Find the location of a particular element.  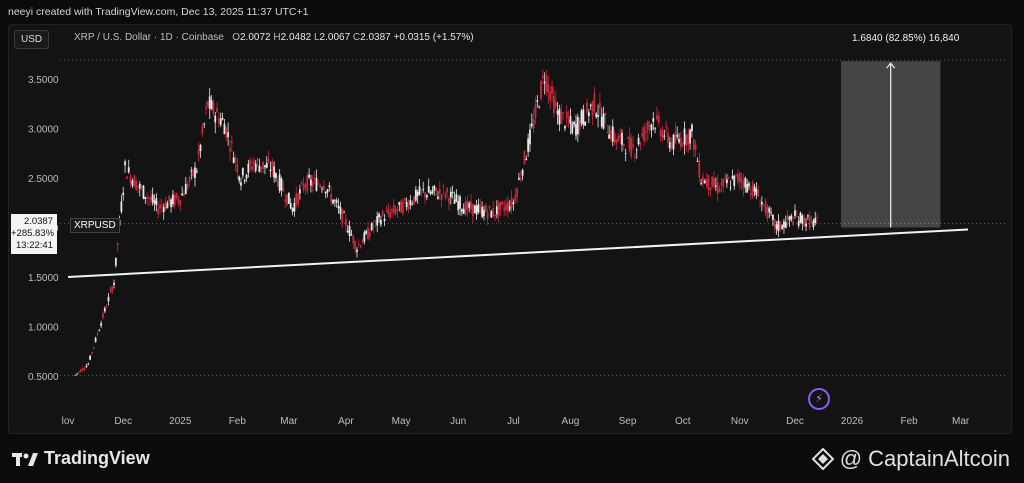

lightning-icon: ⚡ is located at coordinates (819, 399).